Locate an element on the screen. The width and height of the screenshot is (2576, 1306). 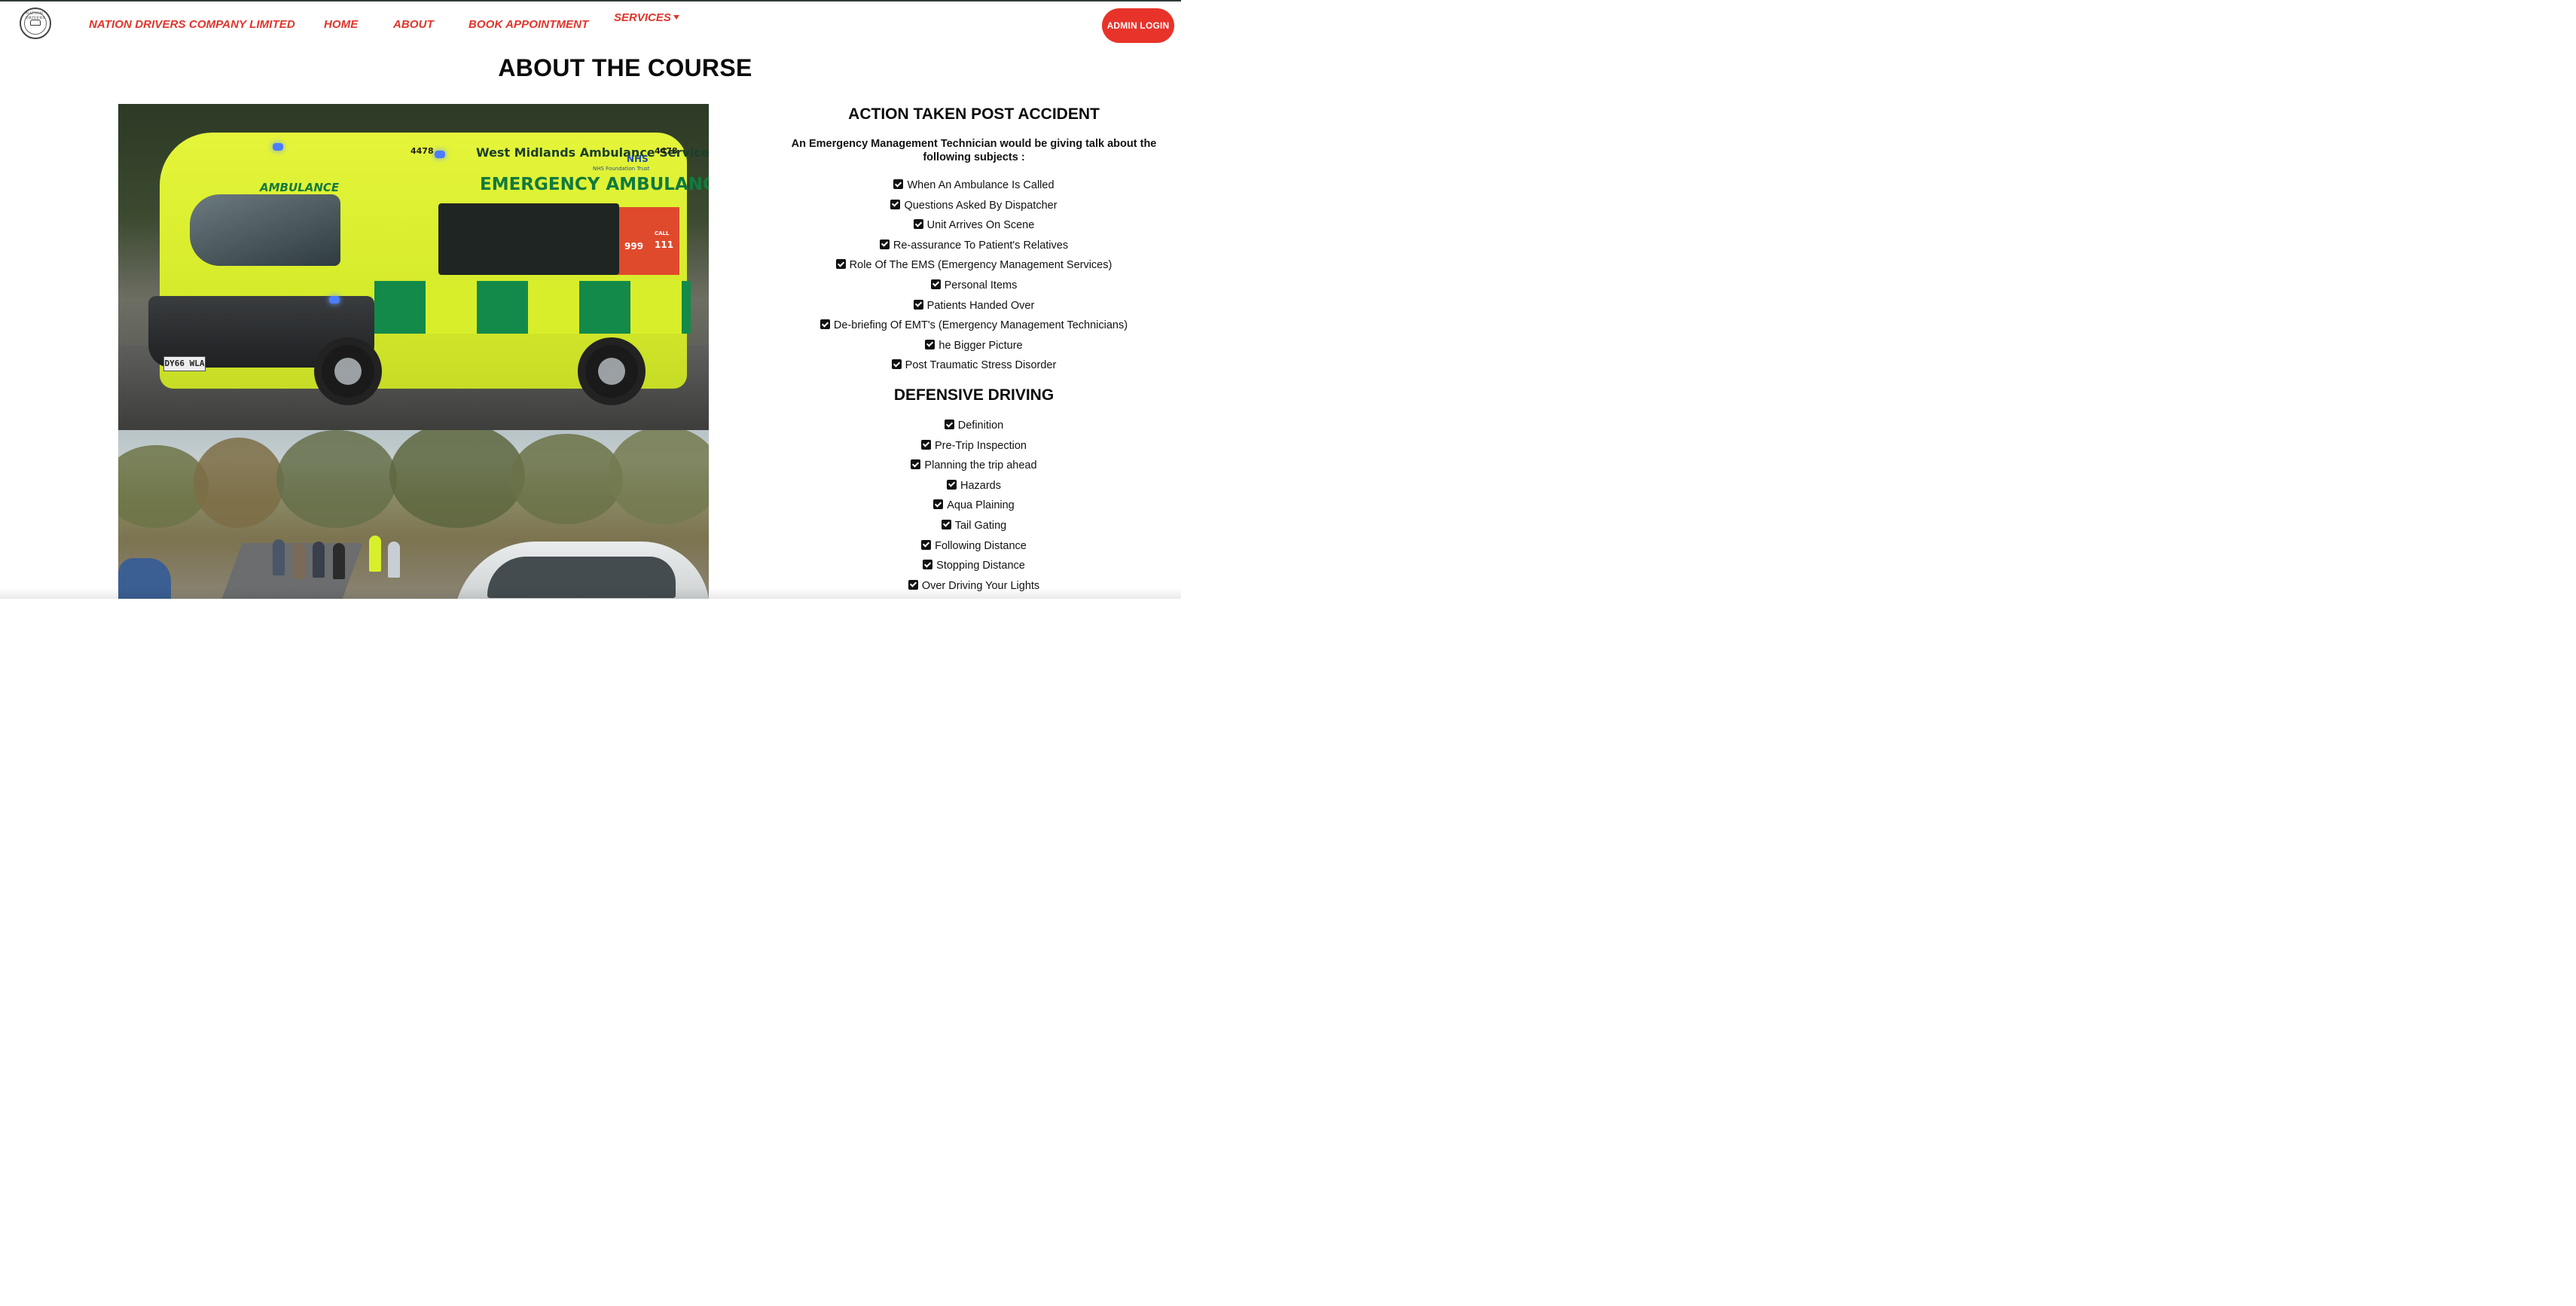
ambulance-fleet-number: 4478 is located at coordinates (422, 151).